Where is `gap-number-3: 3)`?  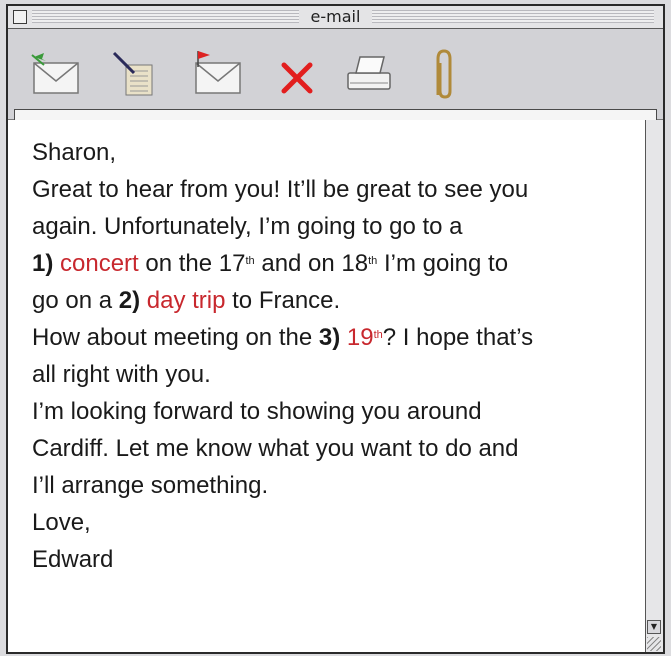
gap-number-3: 3) is located at coordinates (329, 337).